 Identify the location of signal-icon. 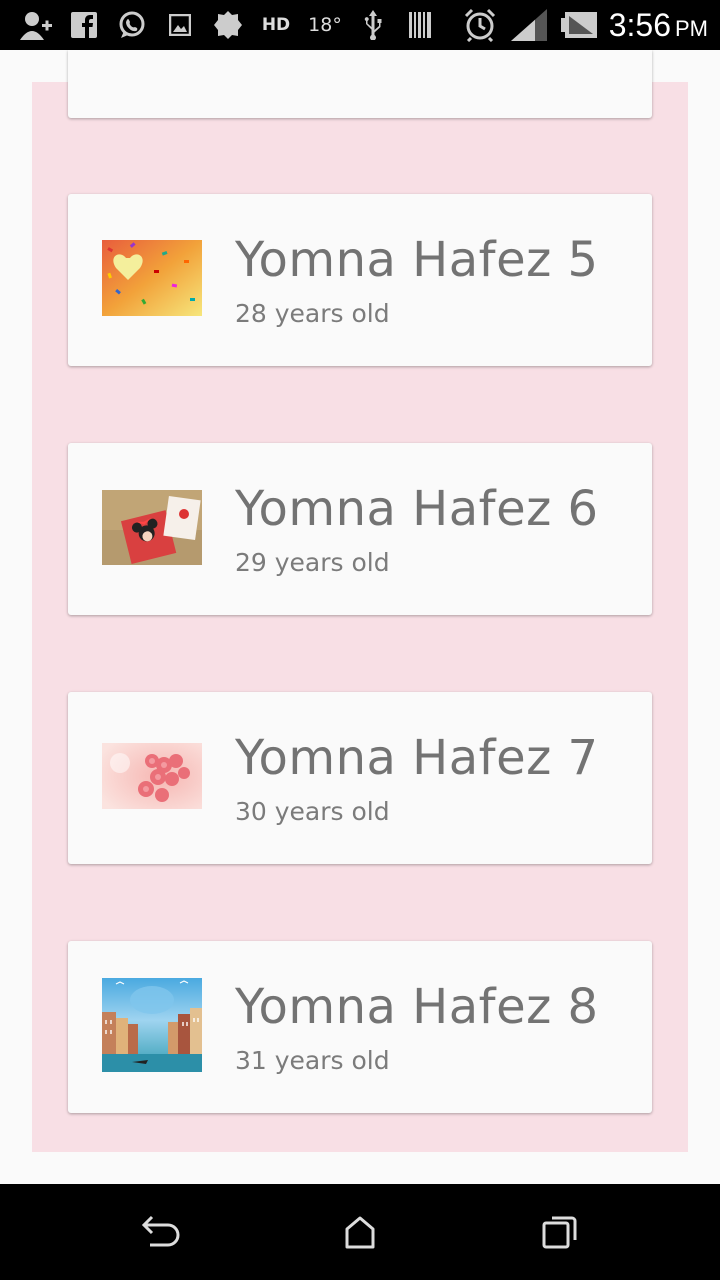
(529, 25).